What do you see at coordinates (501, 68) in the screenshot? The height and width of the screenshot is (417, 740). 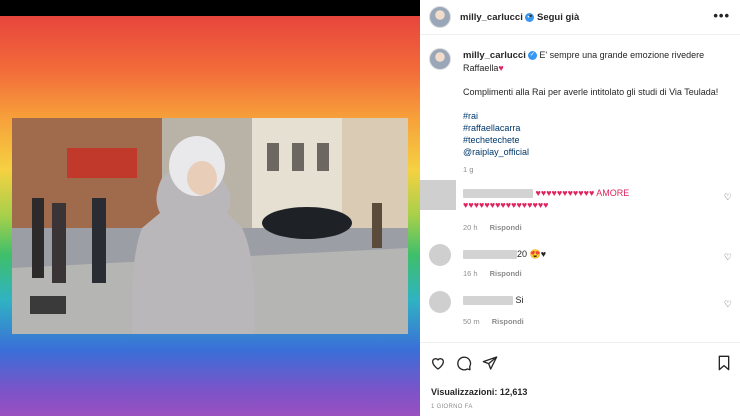 I see `heart-icon: ♥` at bounding box center [501, 68].